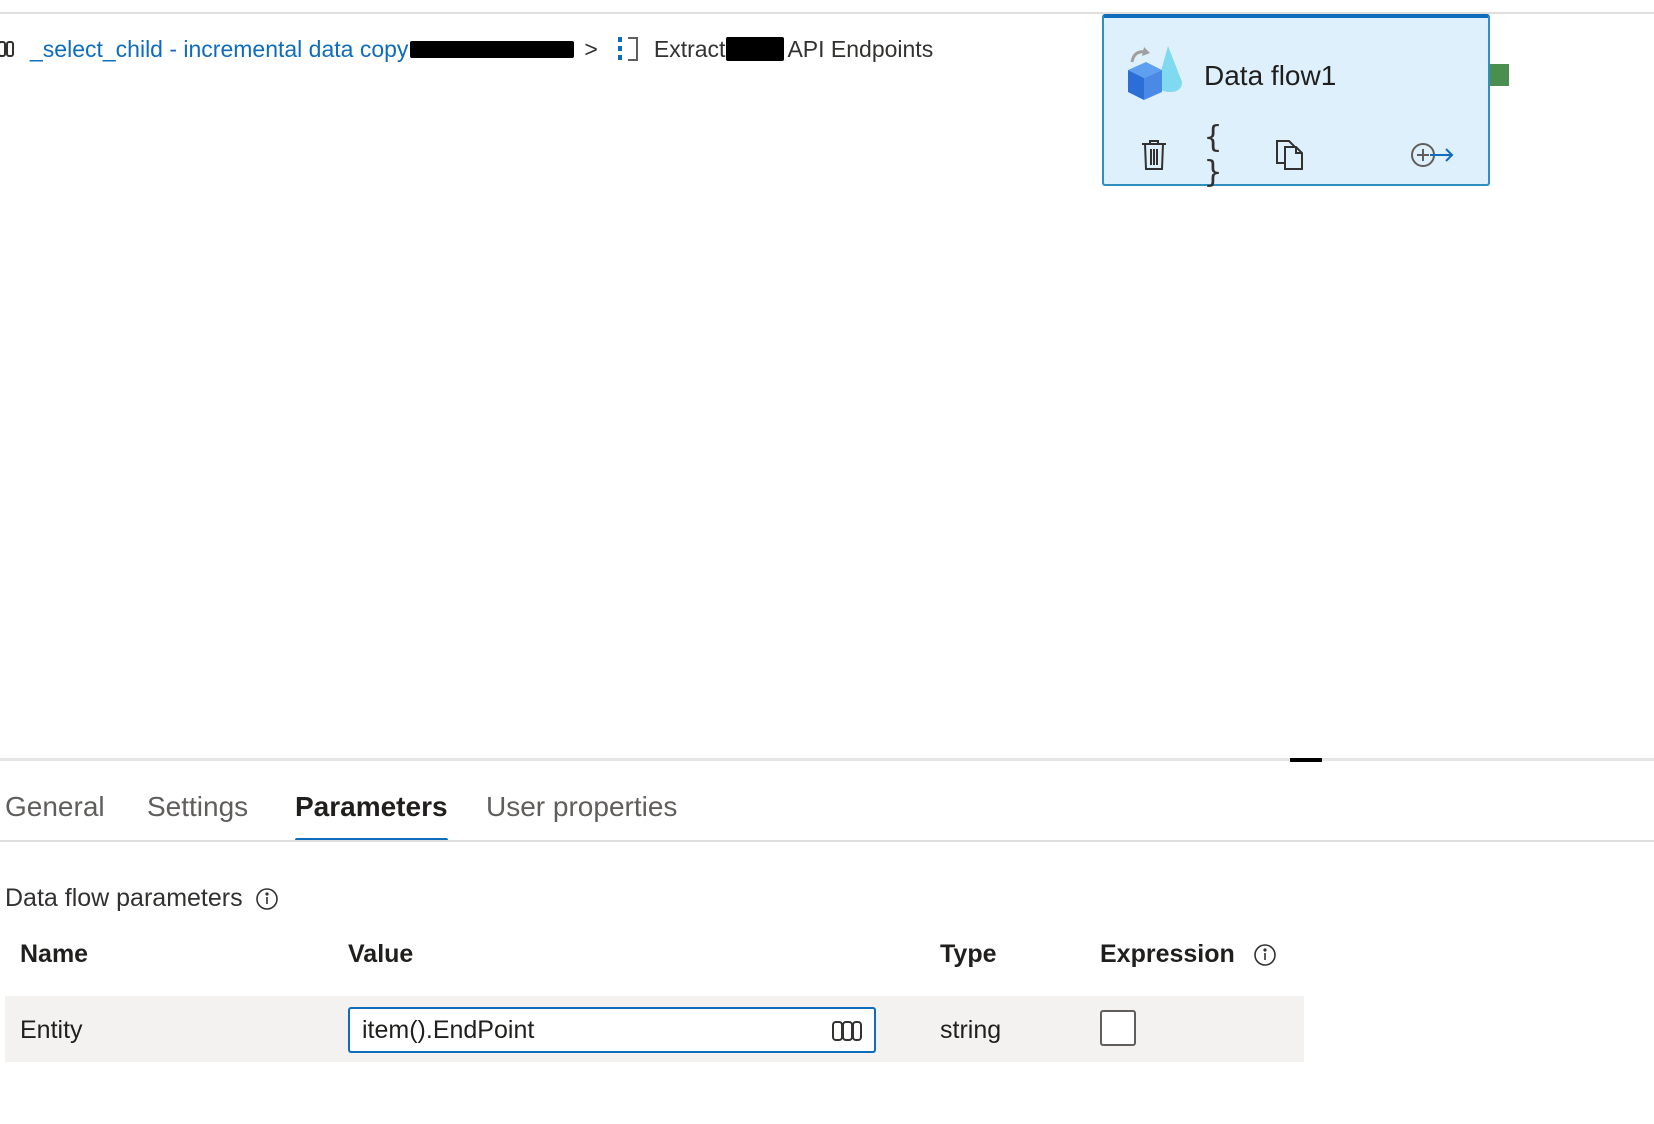 The height and width of the screenshot is (1124, 1654). I want to click on activity-actions: { }, so click(1296, 155).